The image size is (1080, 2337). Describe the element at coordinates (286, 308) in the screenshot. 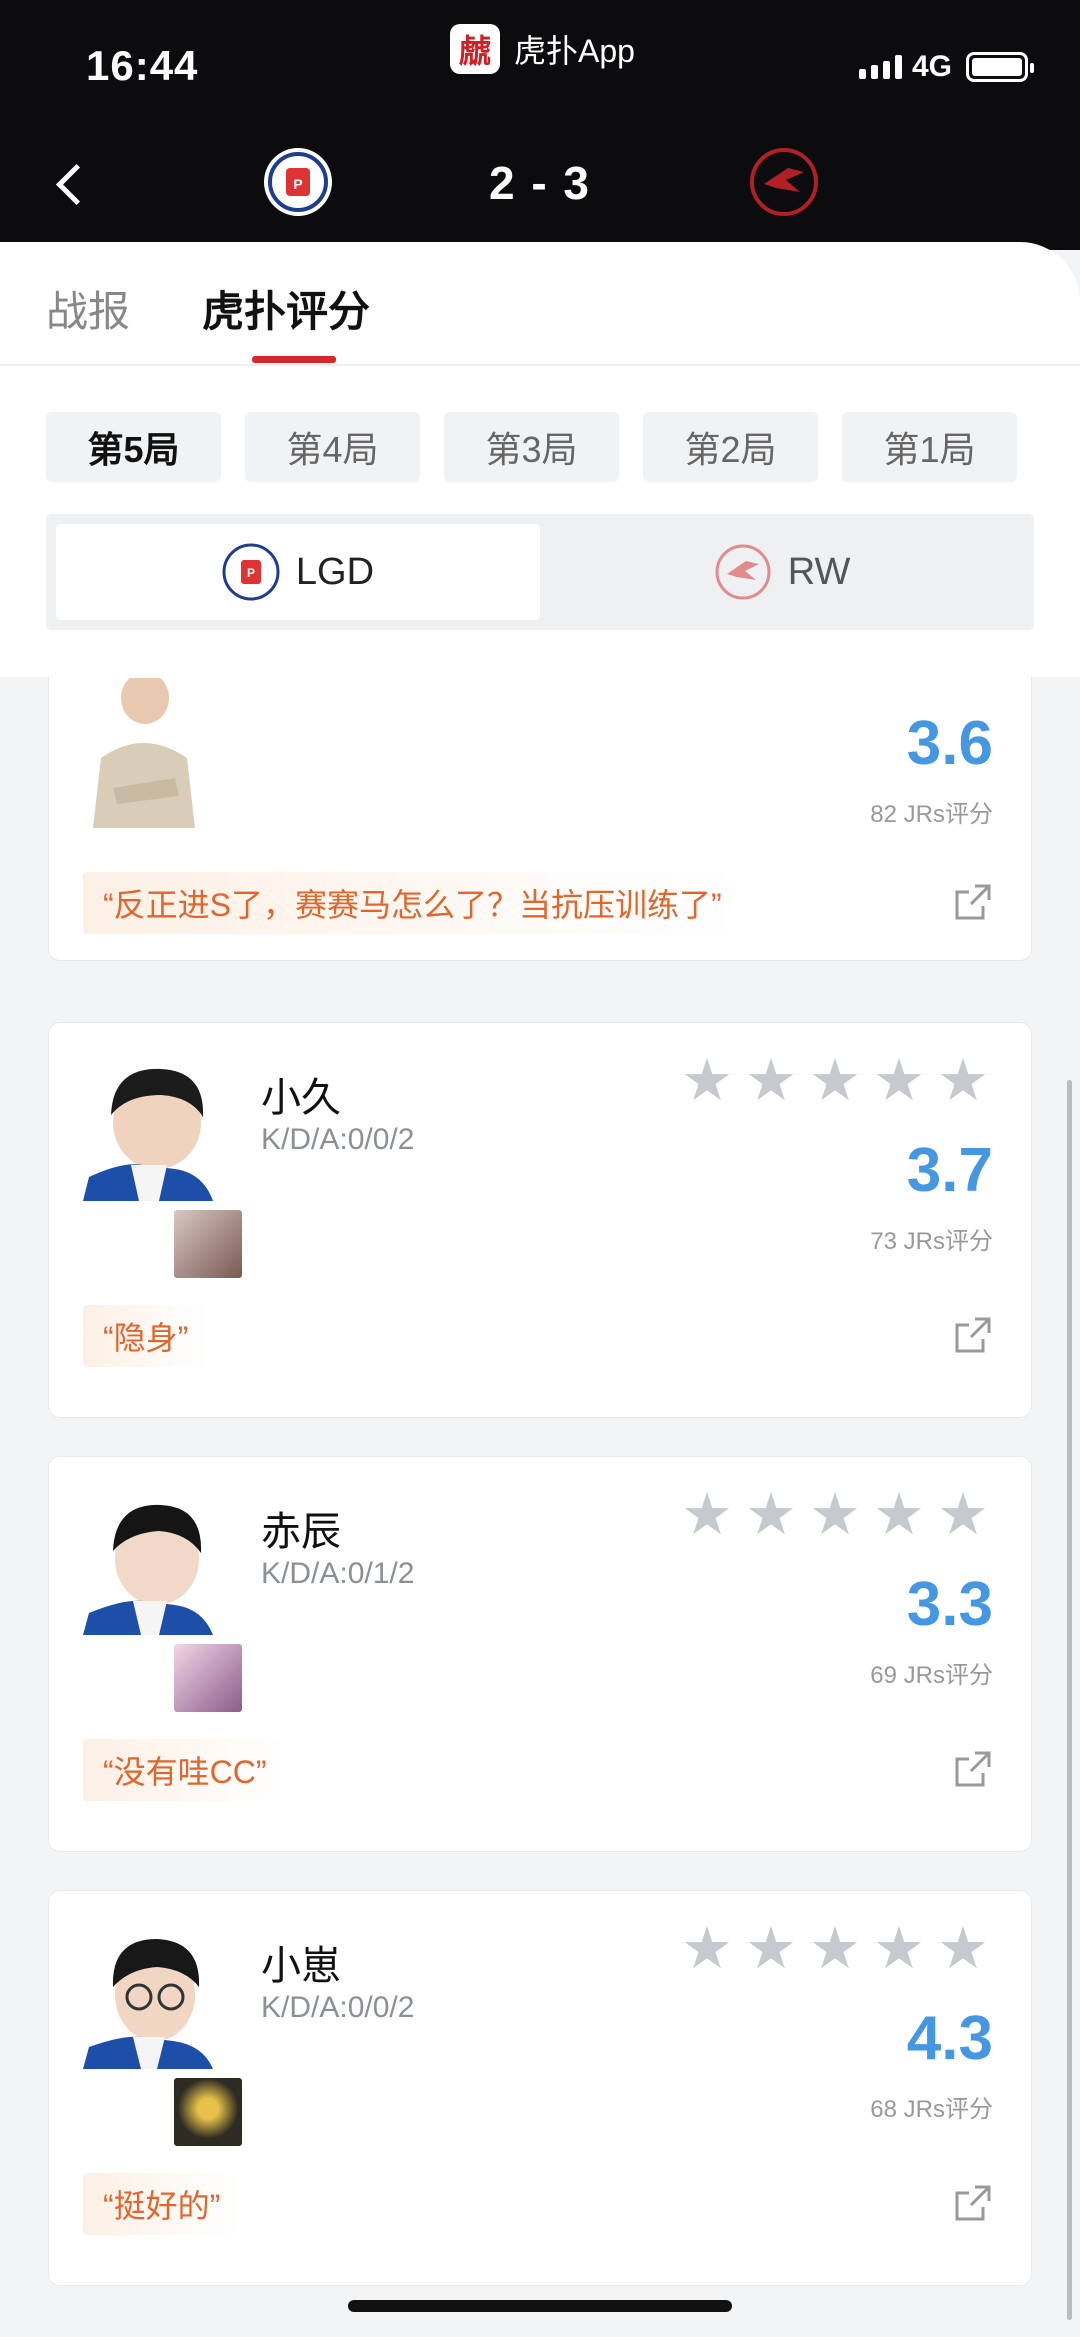

I see `tab-hupu-rating: 虎扑评分` at that location.